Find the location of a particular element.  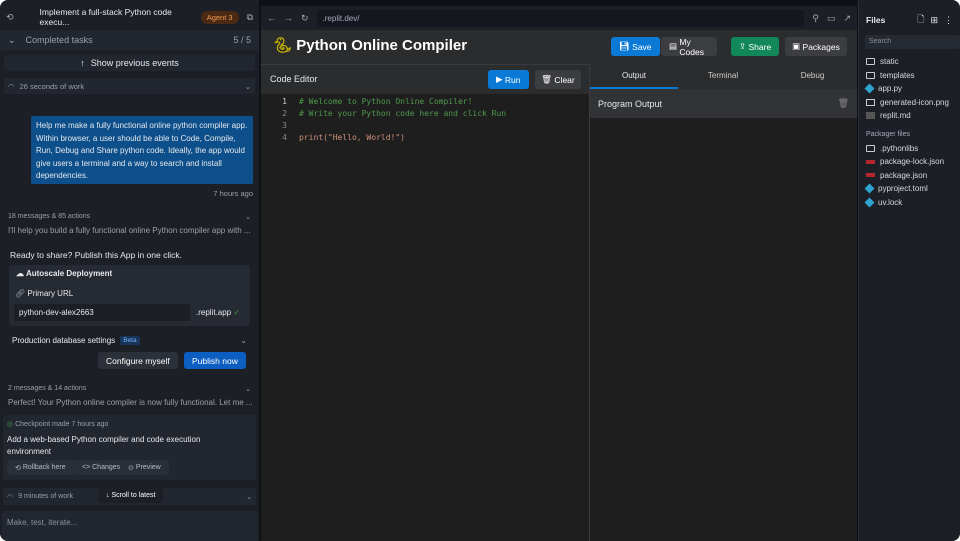

my-codes-button: ▤ My Codes is located at coordinates (689, 47).